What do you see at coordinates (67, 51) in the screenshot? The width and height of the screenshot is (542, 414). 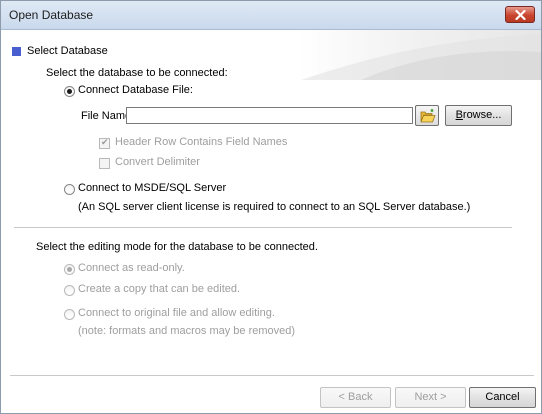 I see `section-title: Select Database` at bounding box center [67, 51].